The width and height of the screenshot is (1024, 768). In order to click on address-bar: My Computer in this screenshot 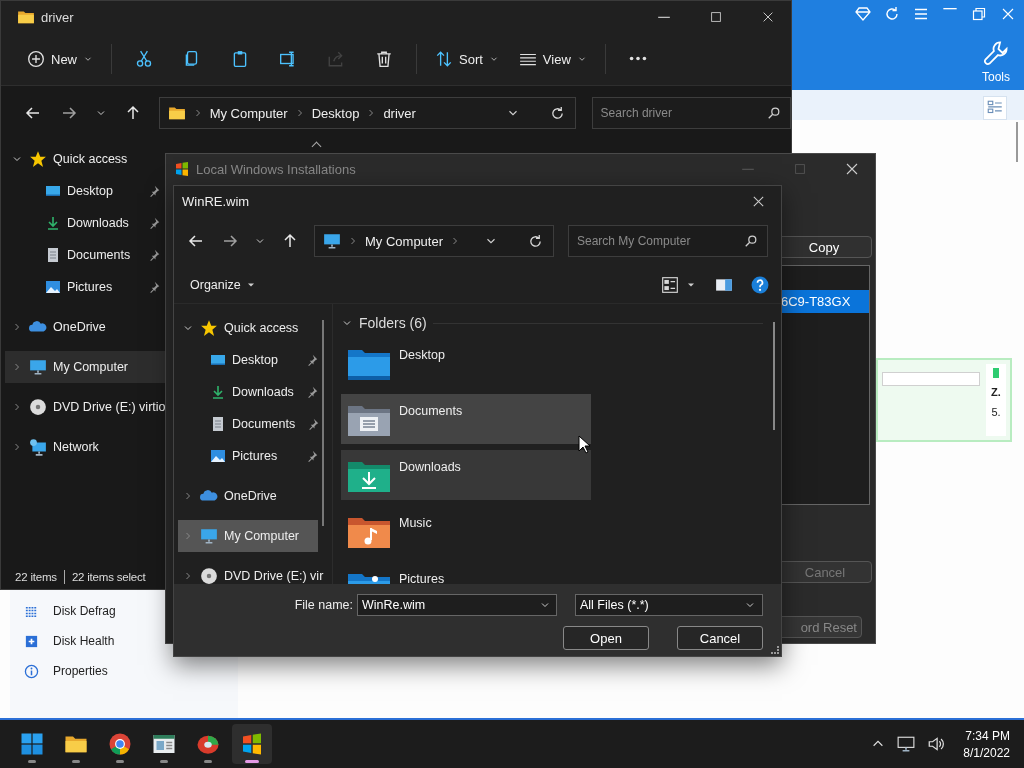, I will do `click(434, 241)`.